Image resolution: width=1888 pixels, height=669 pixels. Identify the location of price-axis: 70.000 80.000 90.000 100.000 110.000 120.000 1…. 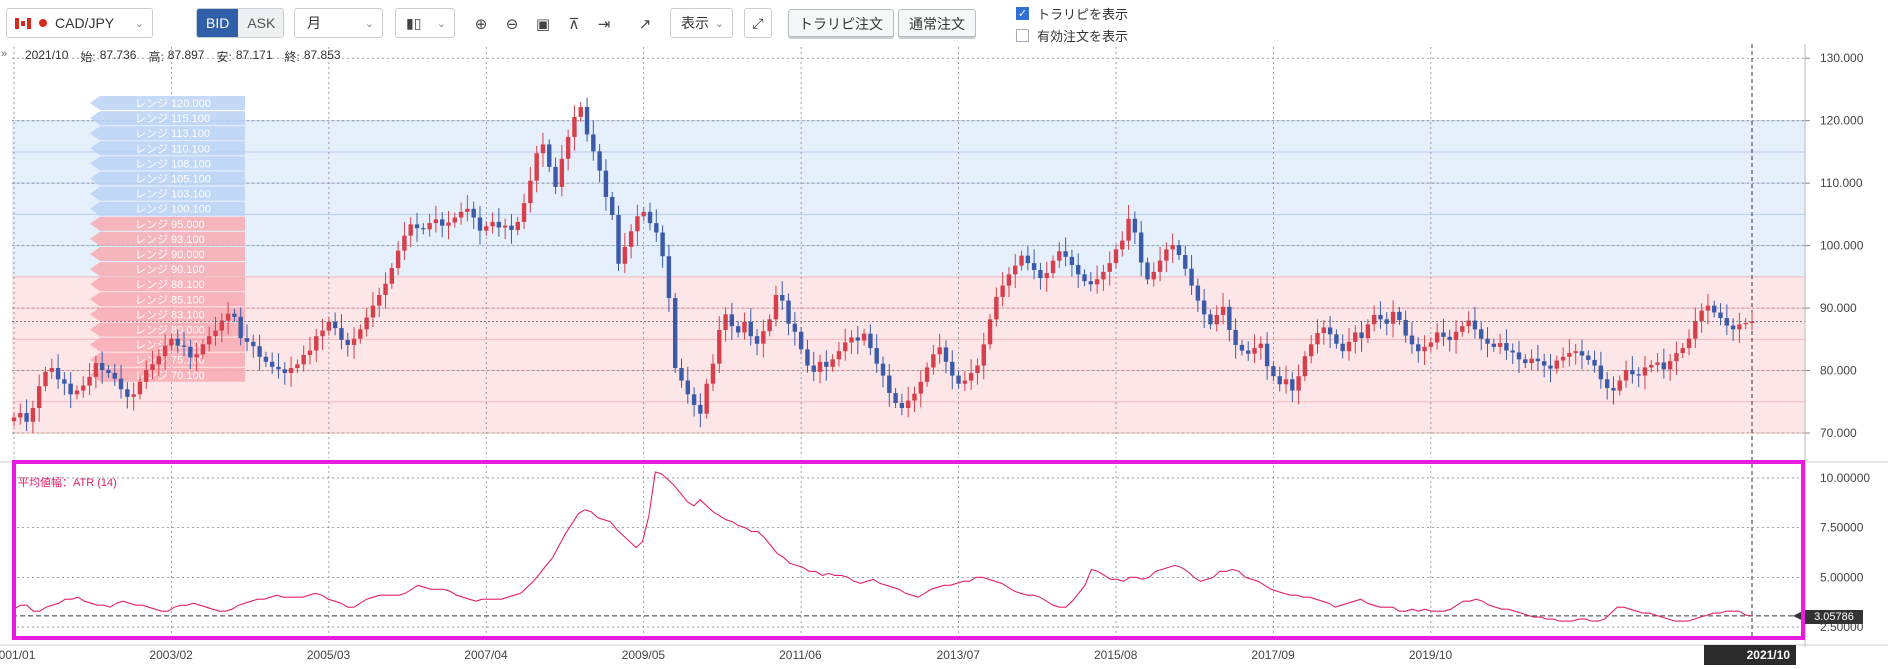
(1834, 345).